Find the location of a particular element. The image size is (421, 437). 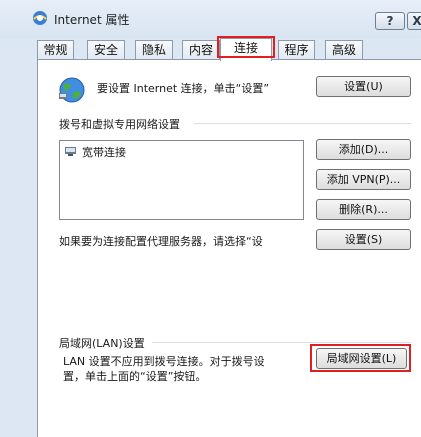

globe-connection-icon is located at coordinates (72, 90).